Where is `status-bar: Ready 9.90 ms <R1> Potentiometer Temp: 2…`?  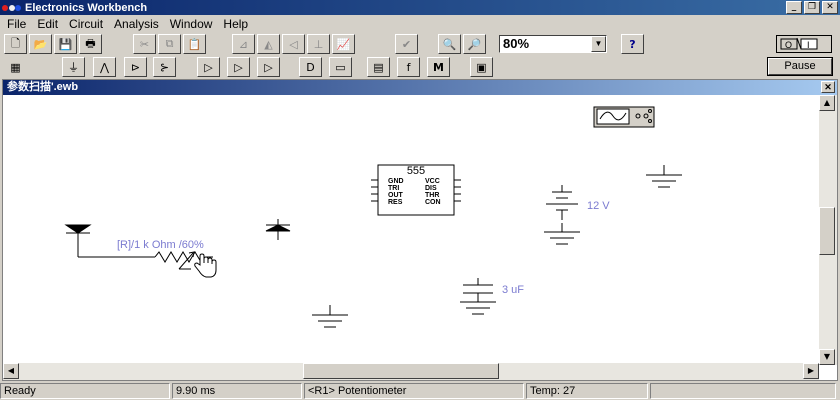 status-bar: Ready 9.90 ms <R1> Potentiometer Temp: 2… is located at coordinates (420, 391).